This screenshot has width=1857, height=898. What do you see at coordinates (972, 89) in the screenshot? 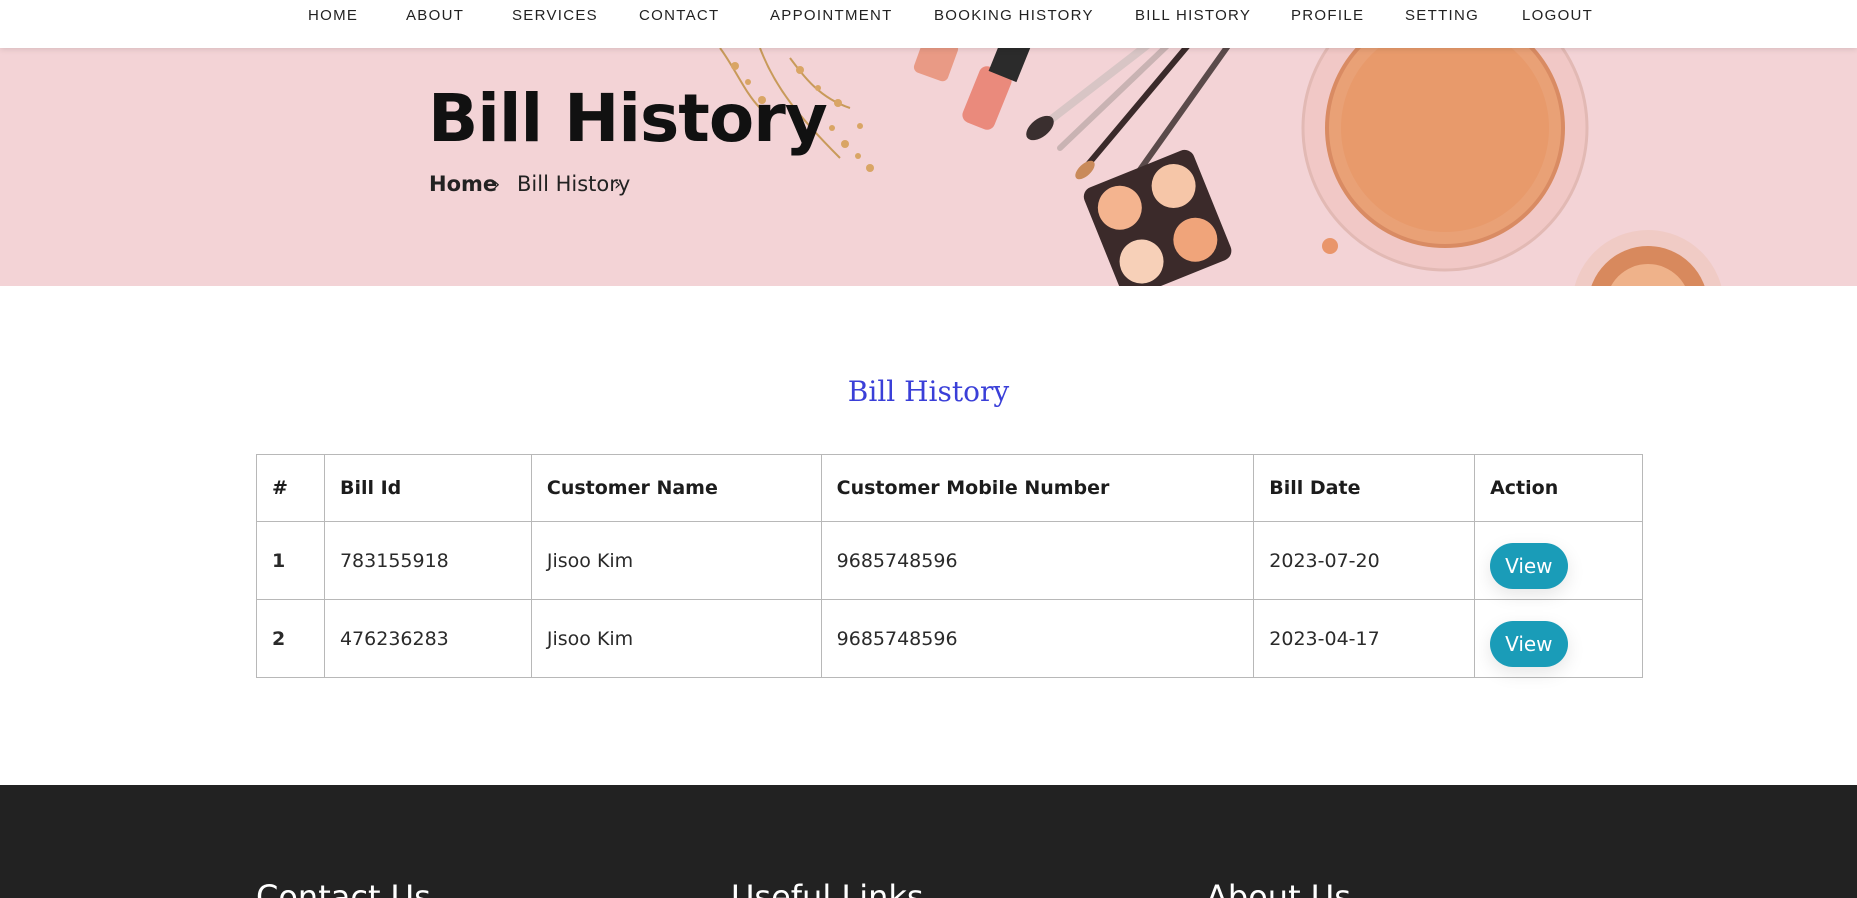
I see `lipstick-icon` at bounding box center [972, 89].